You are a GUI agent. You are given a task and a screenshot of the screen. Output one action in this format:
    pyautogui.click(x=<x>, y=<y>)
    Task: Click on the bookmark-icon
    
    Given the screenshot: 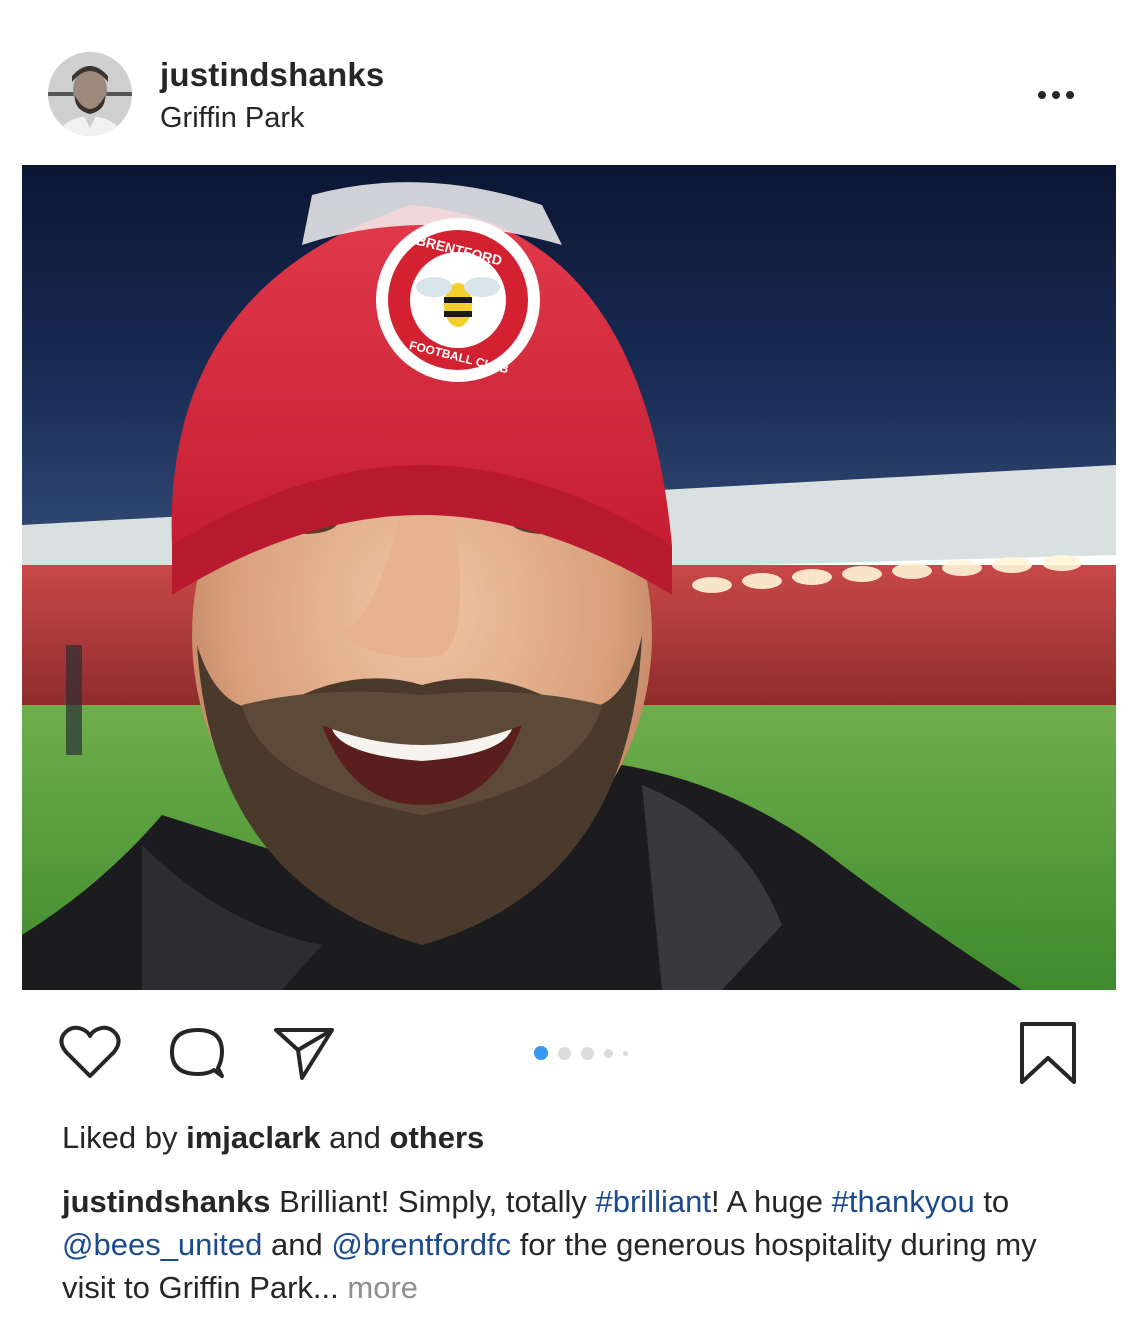 What is the action you would take?
    pyautogui.click(x=1048, y=1053)
    